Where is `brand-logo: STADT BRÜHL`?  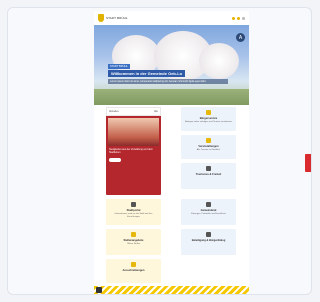 brand-logo: STADT BRÜHL is located at coordinates (113, 18).